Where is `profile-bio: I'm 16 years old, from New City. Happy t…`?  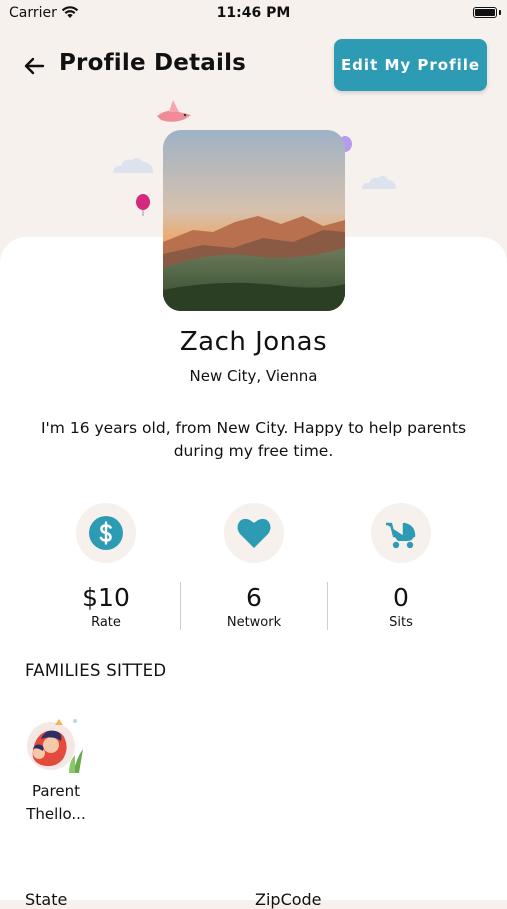 profile-bio: I'm 16 years old, from New City. Happy t… is located at coordinates (253, 439).